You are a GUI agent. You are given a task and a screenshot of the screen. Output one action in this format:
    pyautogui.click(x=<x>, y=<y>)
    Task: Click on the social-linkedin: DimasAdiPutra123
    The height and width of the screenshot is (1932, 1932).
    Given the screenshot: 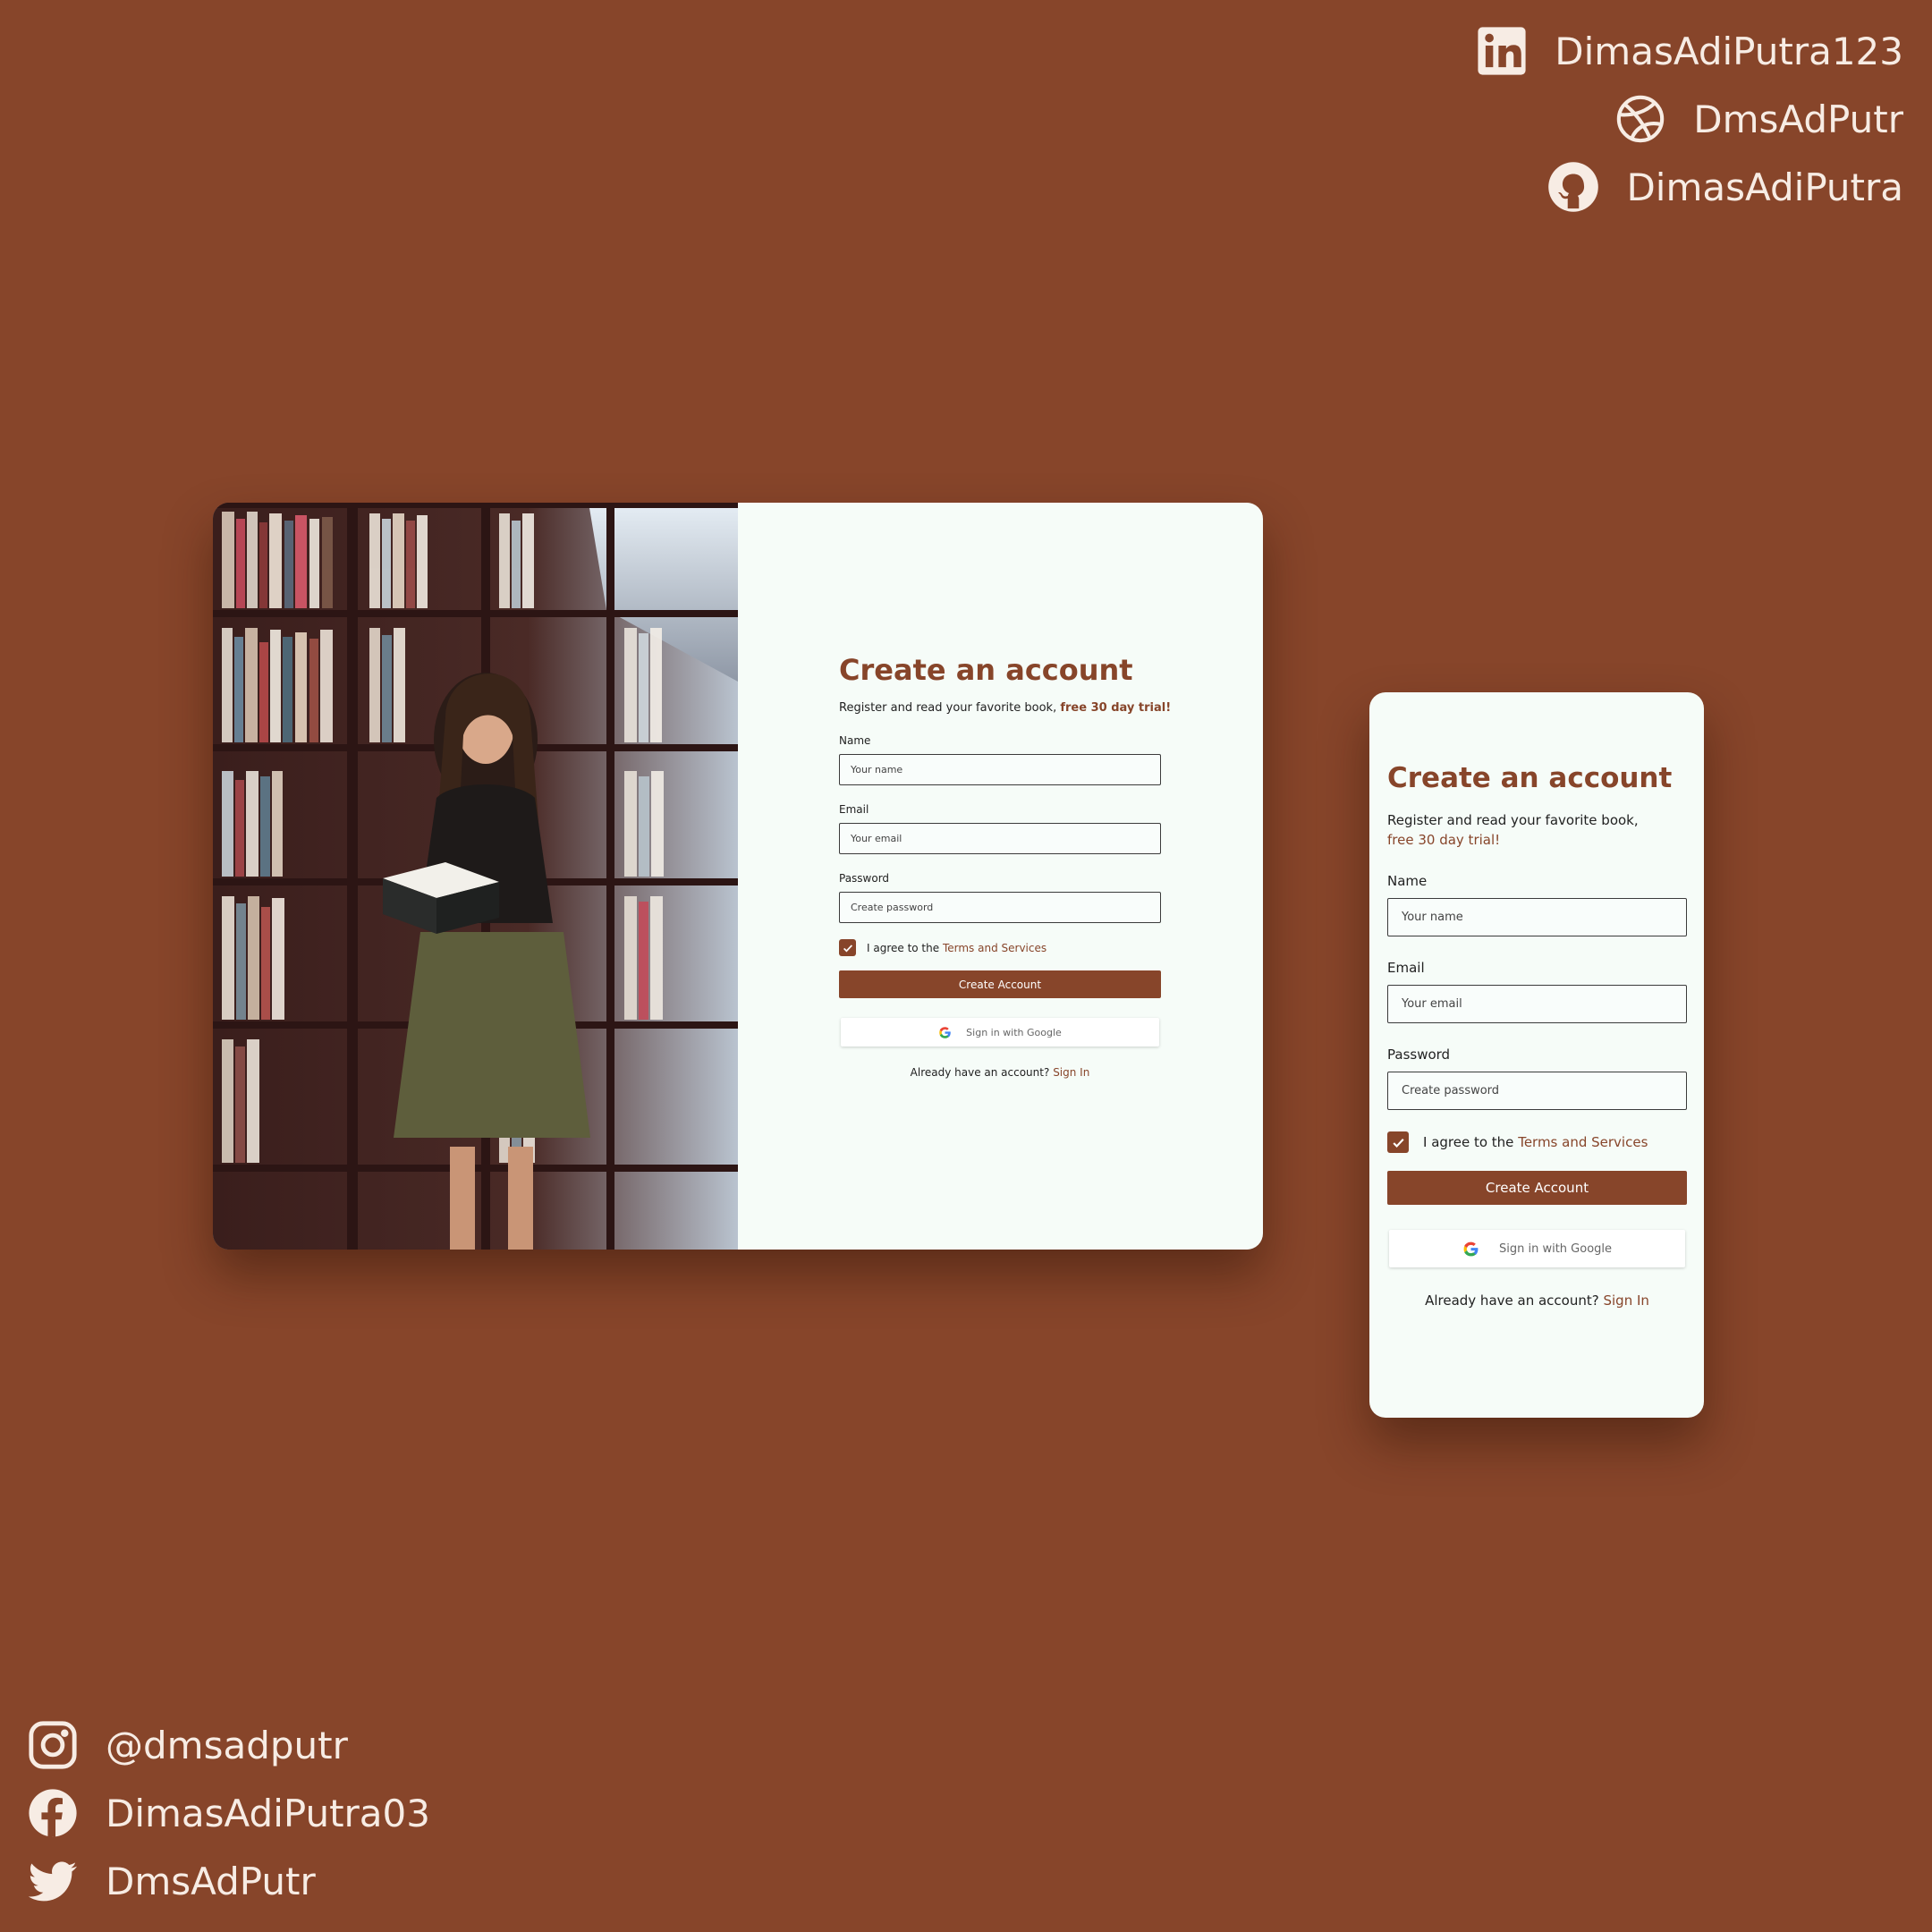 What is the action you would take?
    pyautogui.click(x=1689, y=51)
    